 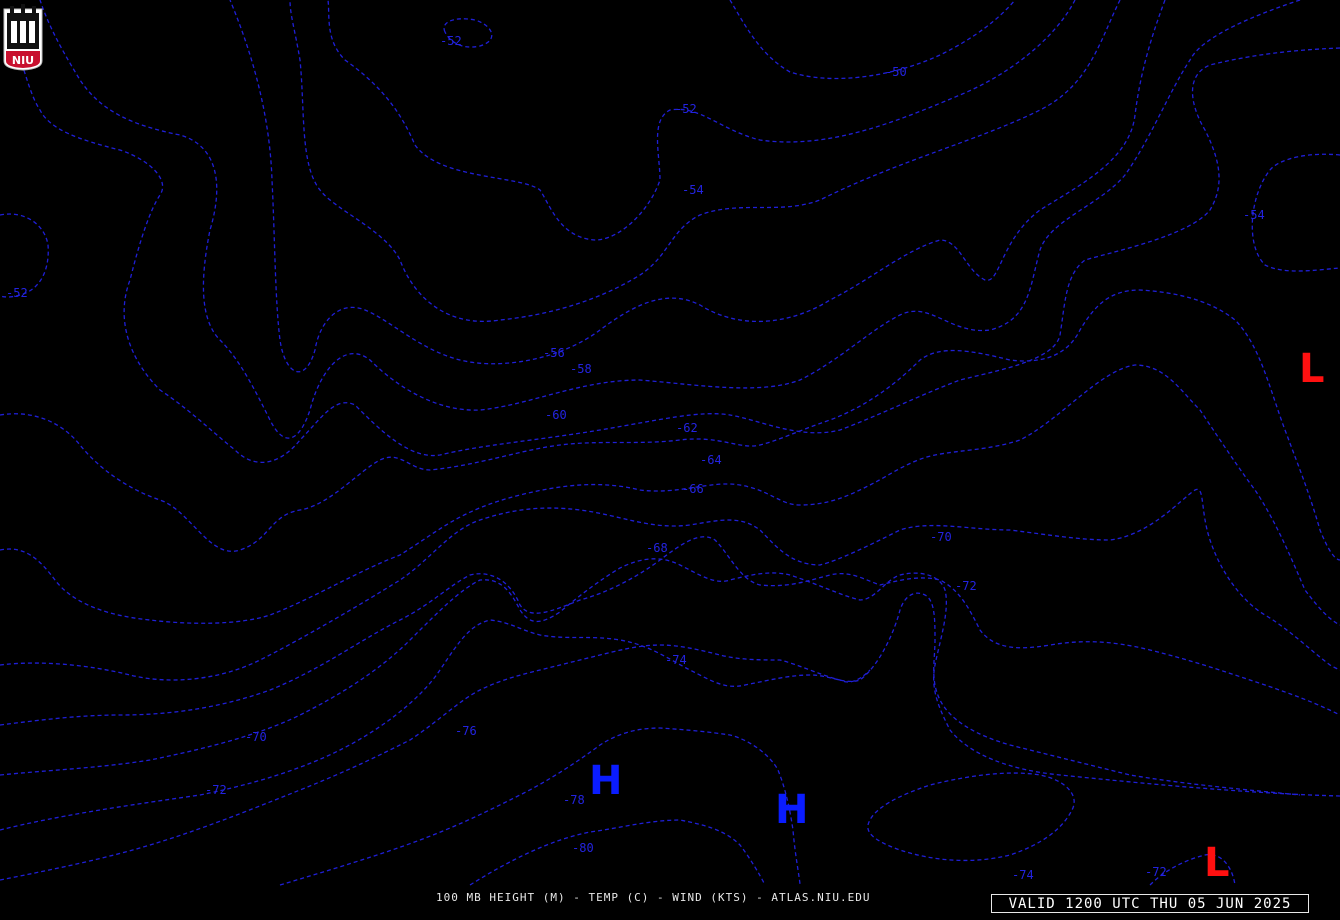 What do you see at coordinates (466, 731) in the screenshot?
I see `contour-label: -76` at bounding box center [466, 731].